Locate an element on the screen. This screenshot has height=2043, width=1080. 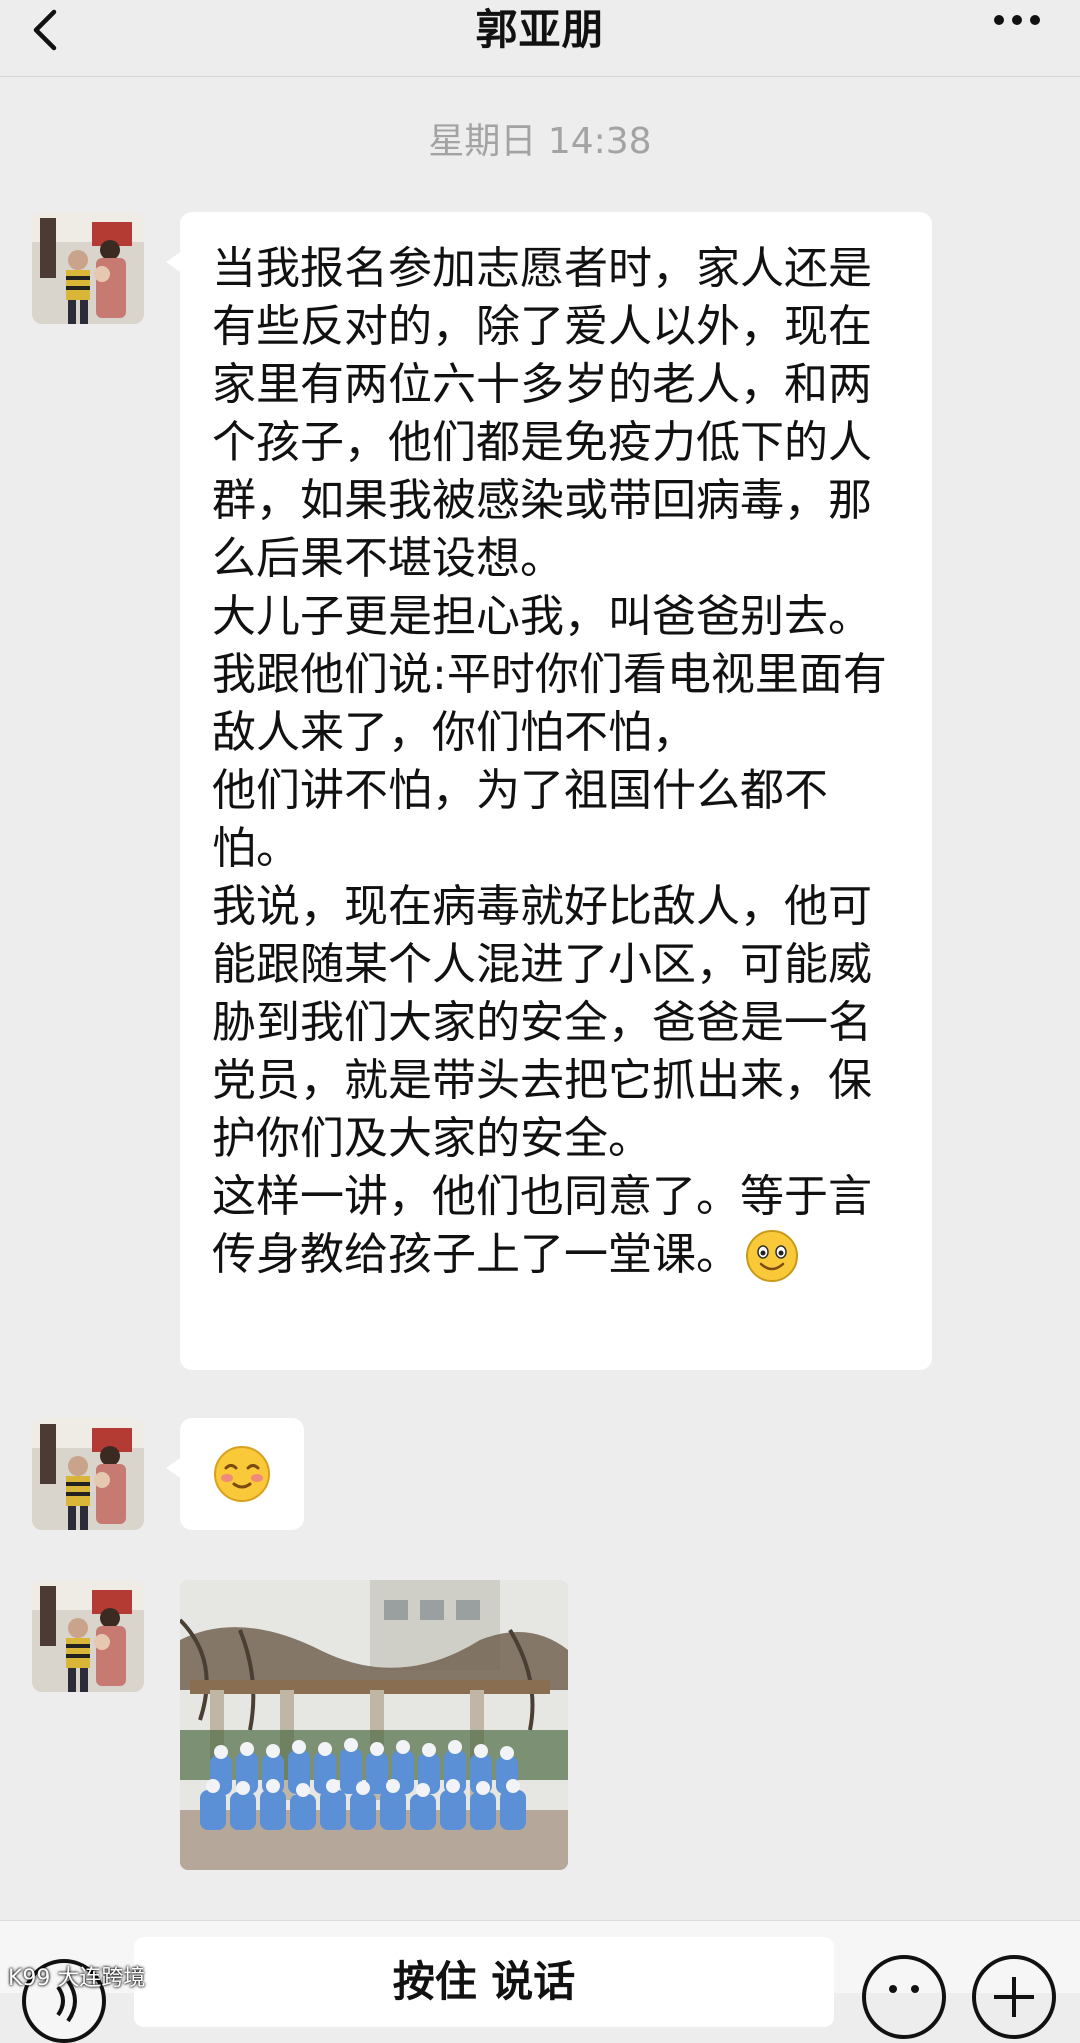
emoji-message-bubble is located at coordinates (235, 1474).